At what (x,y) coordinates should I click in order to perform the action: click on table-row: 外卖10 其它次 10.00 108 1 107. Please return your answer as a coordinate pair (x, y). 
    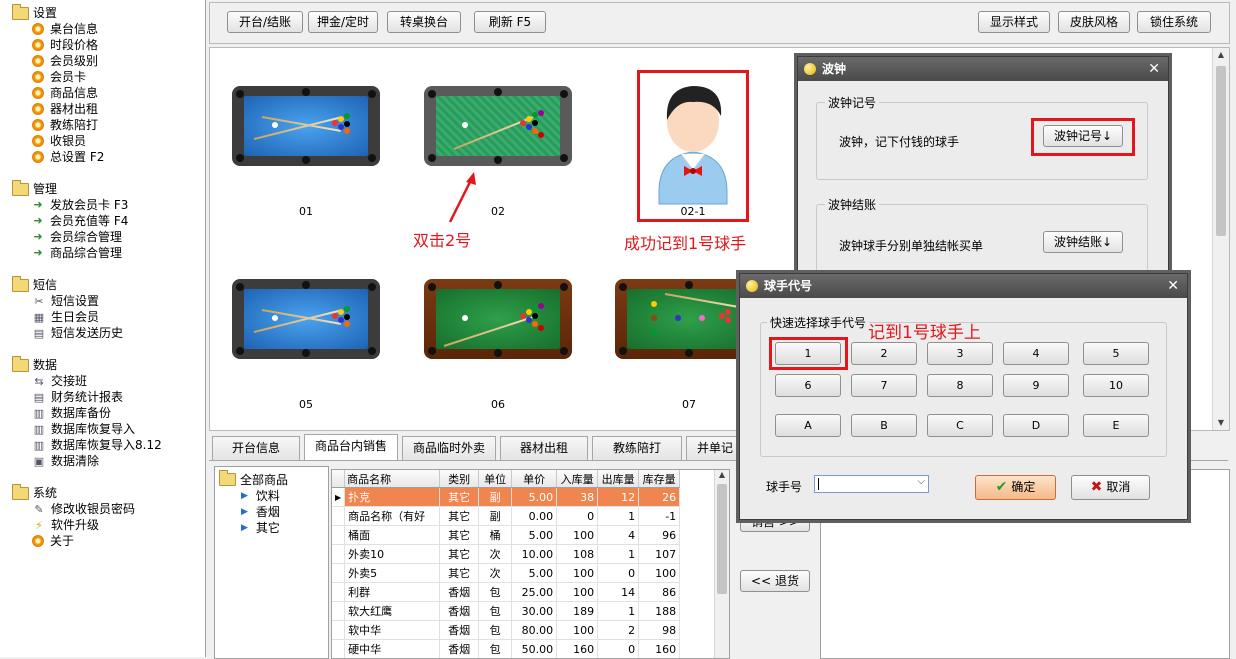
    Looking at the image, I should click on (506, 554).